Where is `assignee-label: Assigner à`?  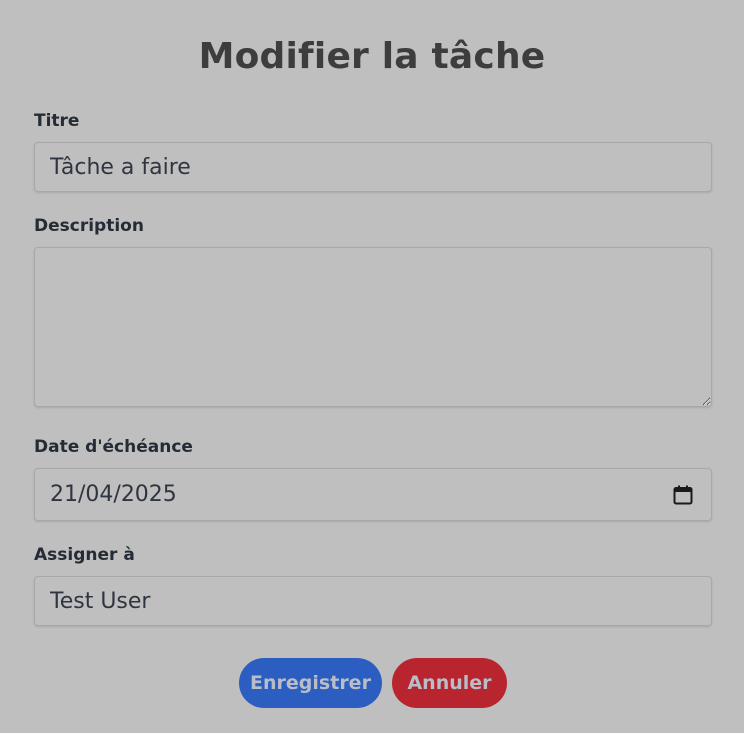
assignee-label: Assigner à is located at coordinates (84, 555).